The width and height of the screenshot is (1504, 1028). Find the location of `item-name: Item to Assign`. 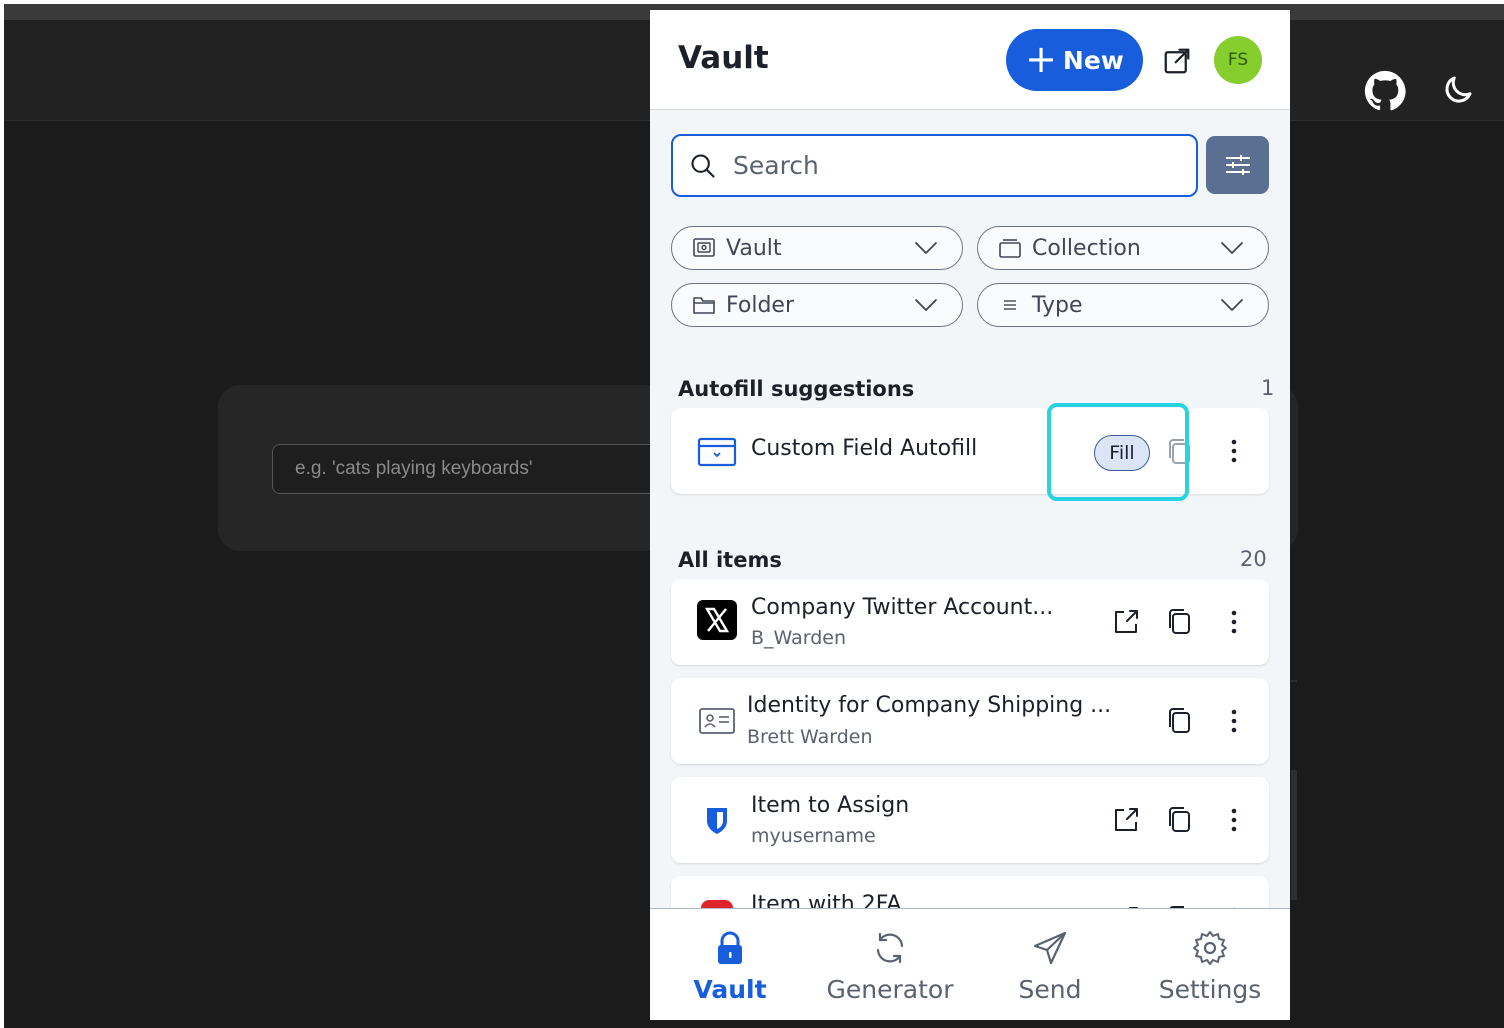

item-name: Item to Assign is located at coordinates (830, 805).